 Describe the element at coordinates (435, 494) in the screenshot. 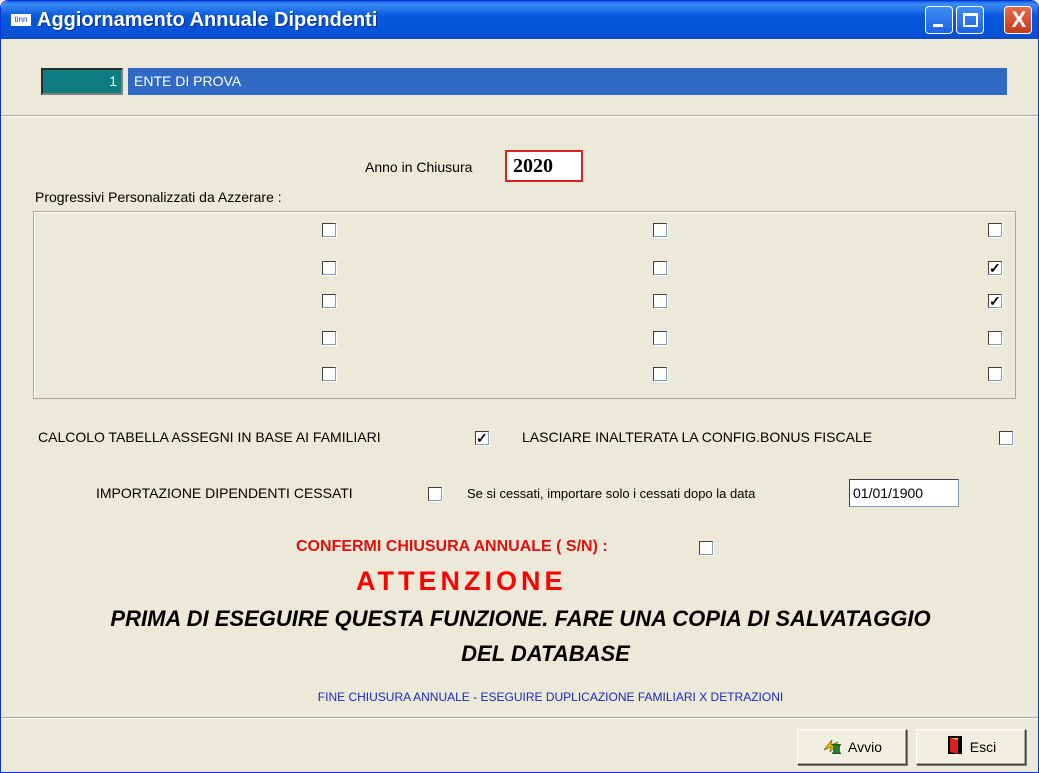

I see `import-cessati-checkbox` at that location.